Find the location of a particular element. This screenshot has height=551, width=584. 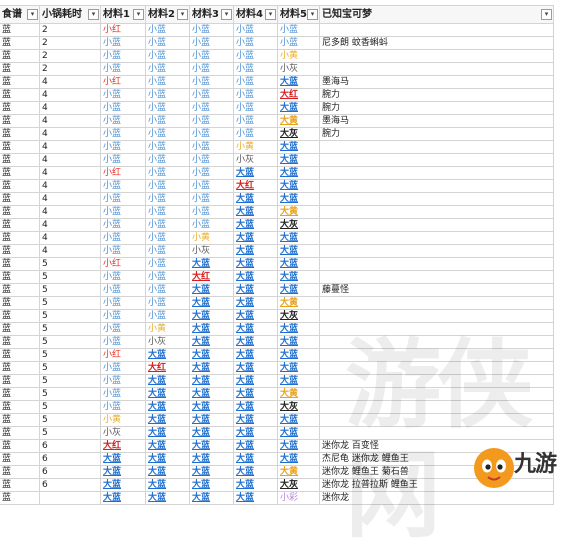

material-5-cell: 大黄 is located at coordinates (298, 212).